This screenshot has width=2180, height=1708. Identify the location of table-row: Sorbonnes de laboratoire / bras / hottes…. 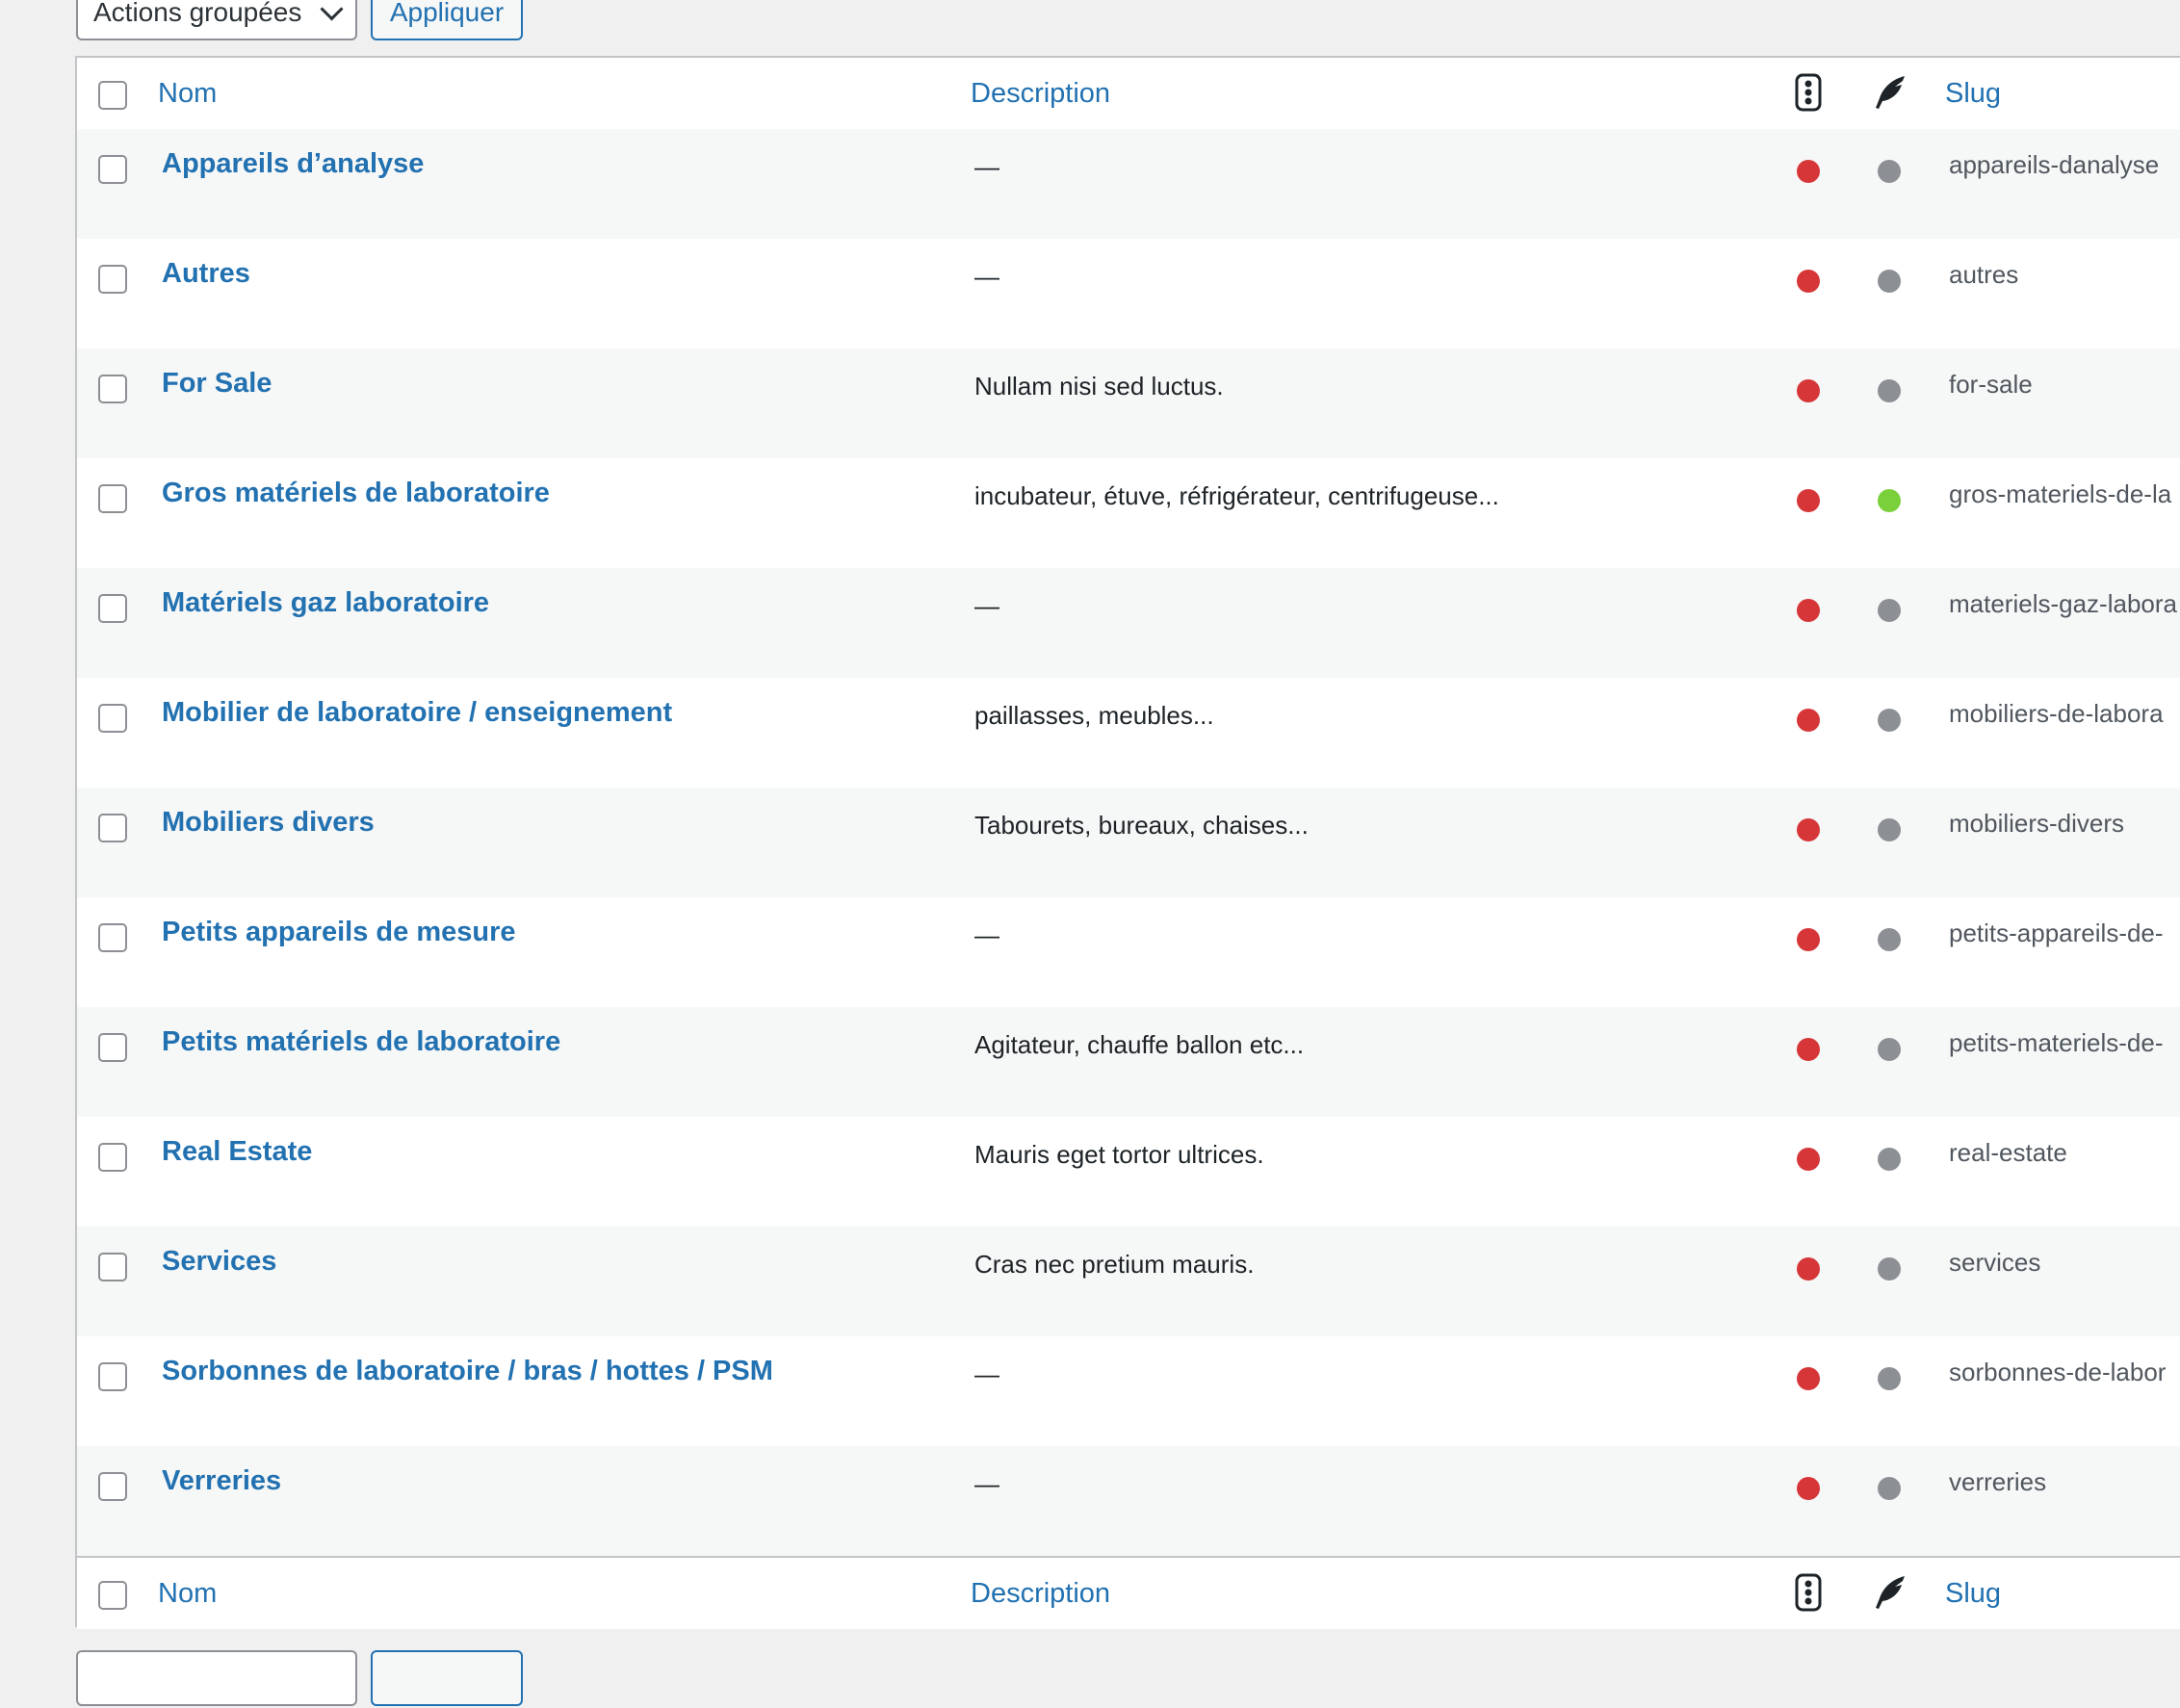
(1128, 1391).